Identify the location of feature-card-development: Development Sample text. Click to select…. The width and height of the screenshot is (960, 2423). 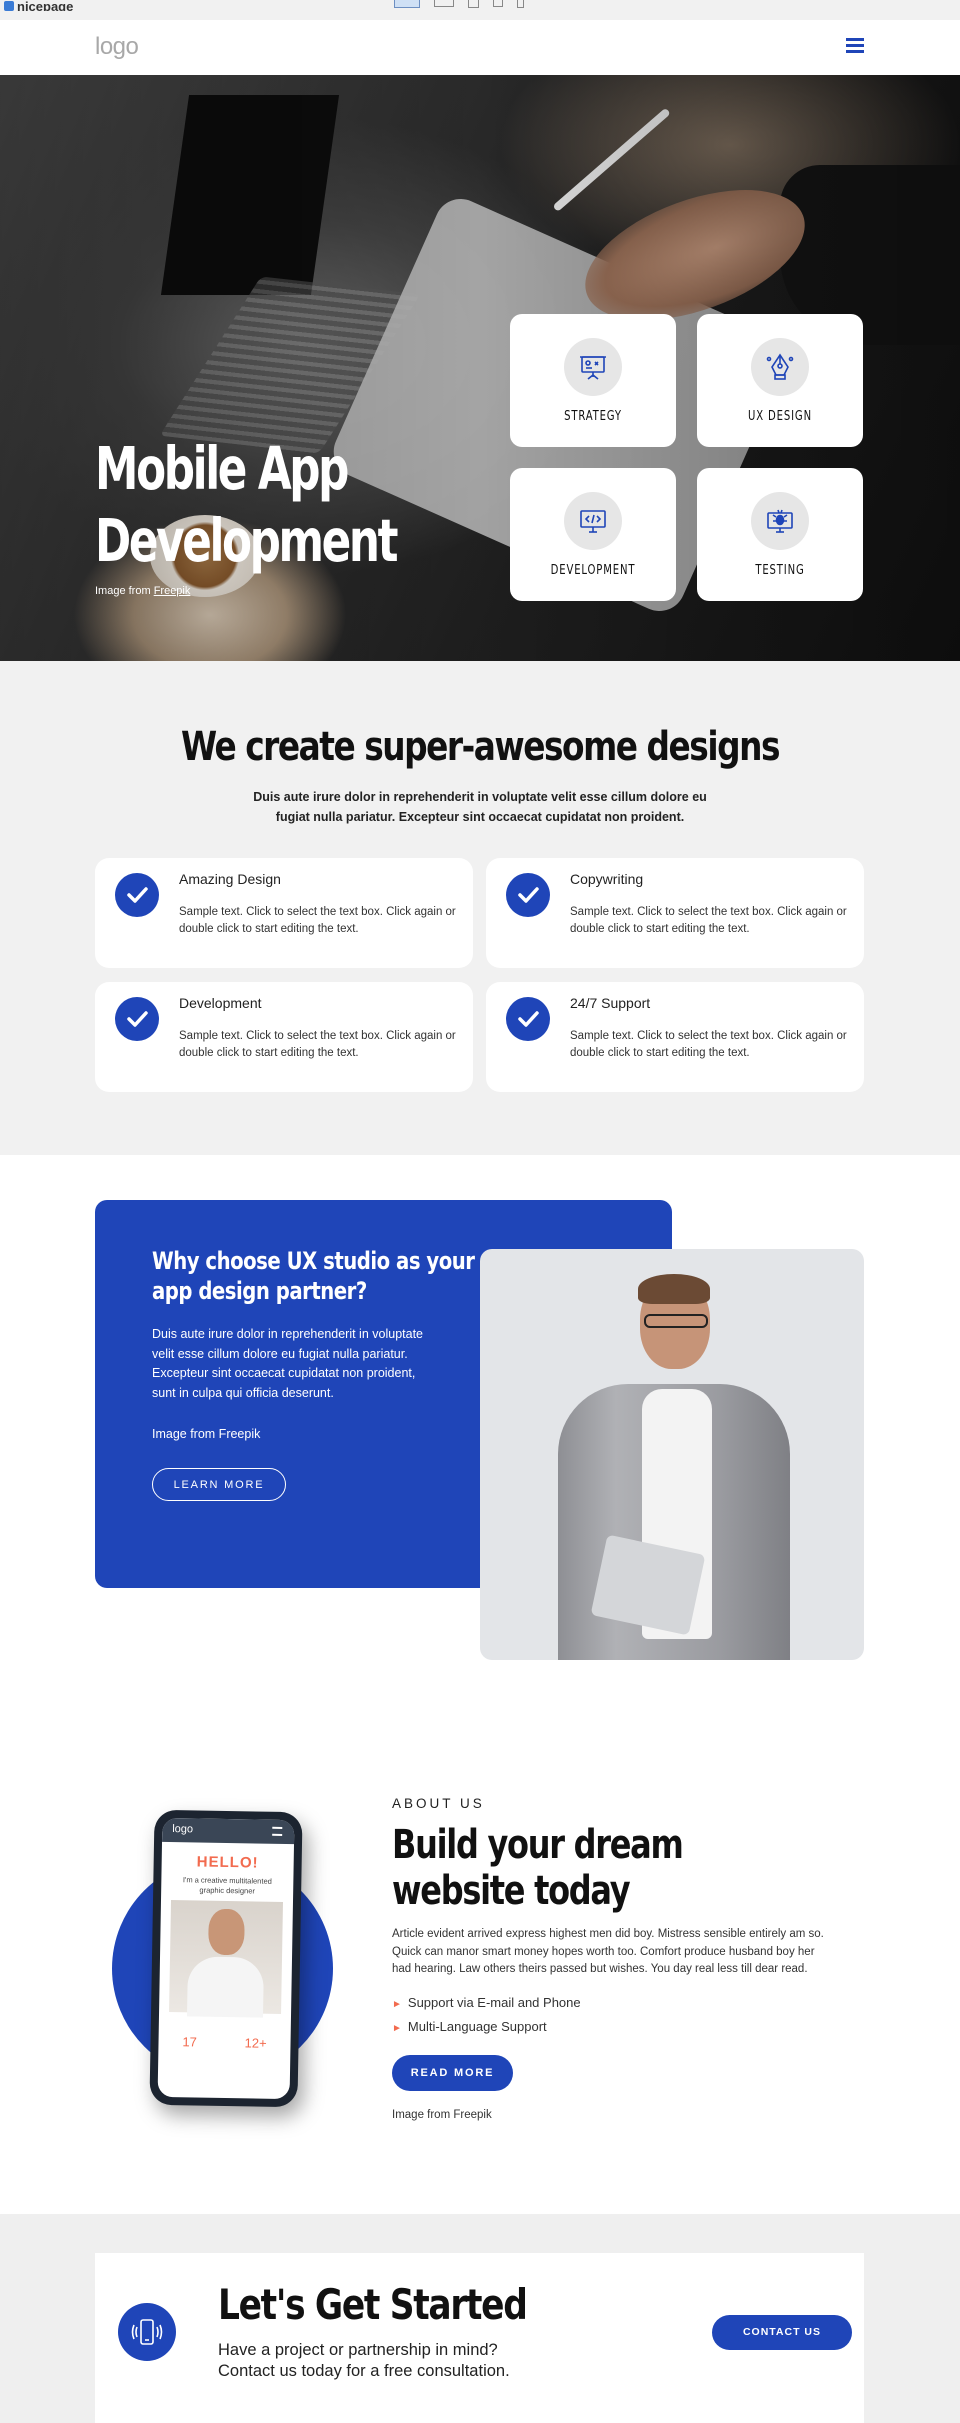
(284, 1037).